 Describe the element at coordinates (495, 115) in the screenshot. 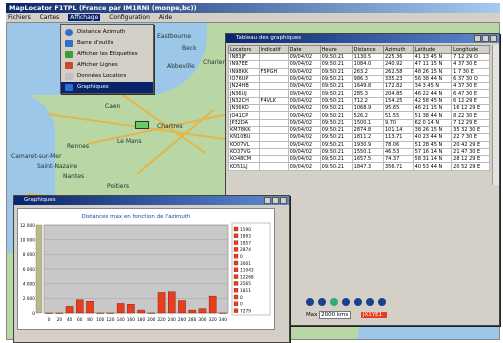

I see `table-scrollbar` at that location.